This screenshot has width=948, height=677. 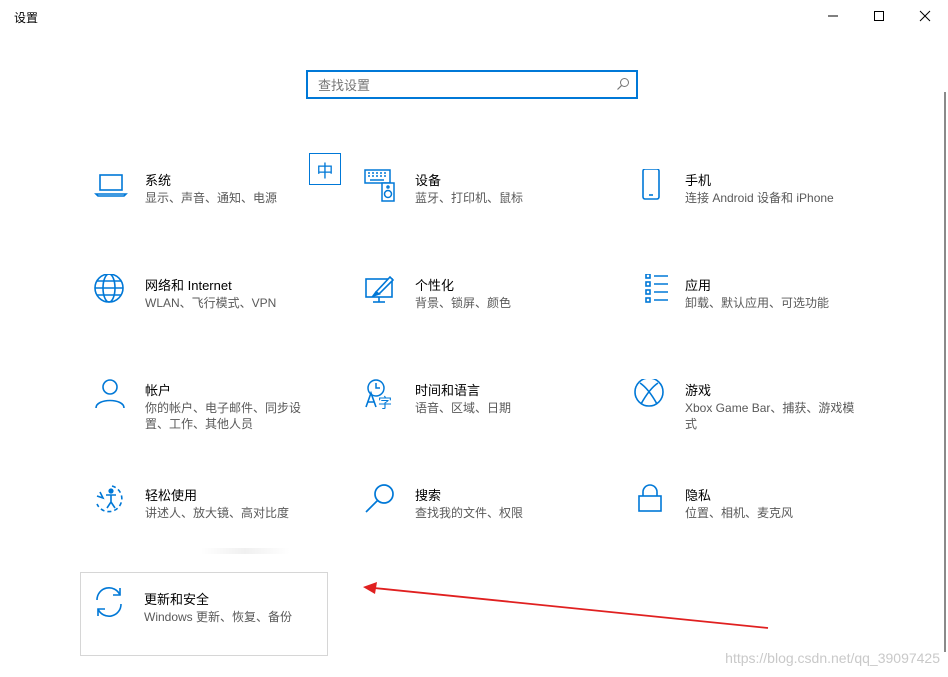 I want to click on annotation-arrow, so click(x=566, y=605).